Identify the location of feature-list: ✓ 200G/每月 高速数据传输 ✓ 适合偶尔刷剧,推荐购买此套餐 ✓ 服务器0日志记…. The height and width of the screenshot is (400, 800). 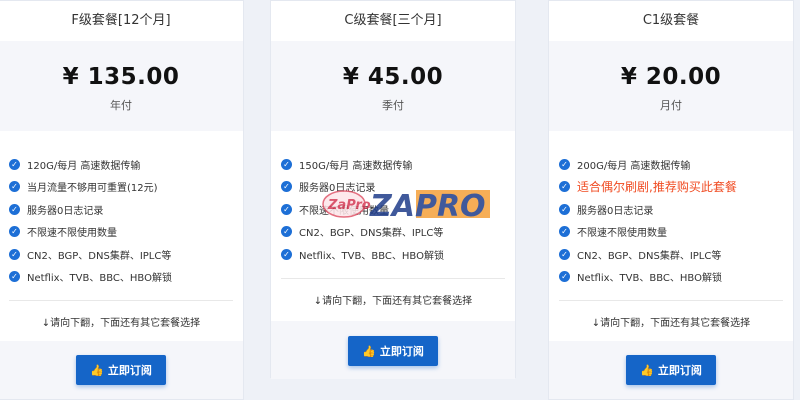
(671, 209).